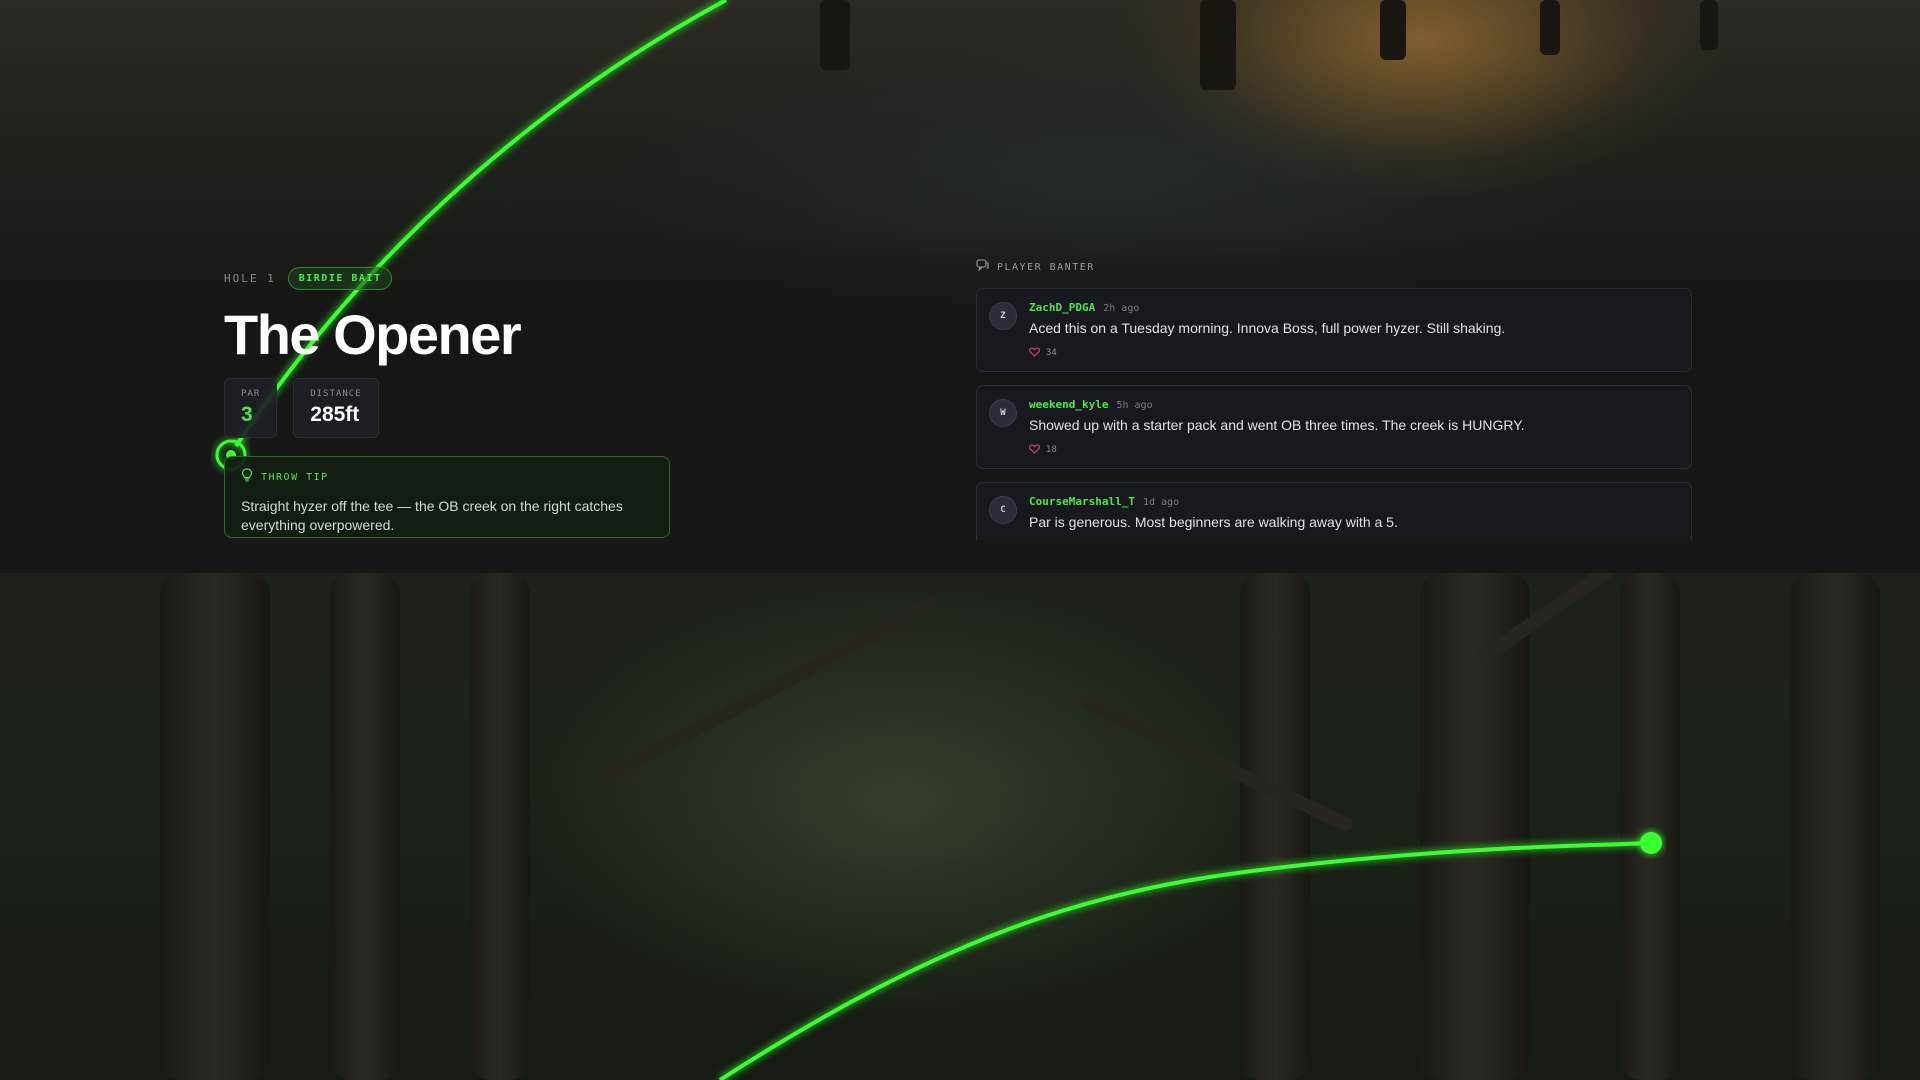 The height and width of the screenshot is (1080, 1920). I want to click on hole-badge: BIRDIE BAIT, so click(340, 278).